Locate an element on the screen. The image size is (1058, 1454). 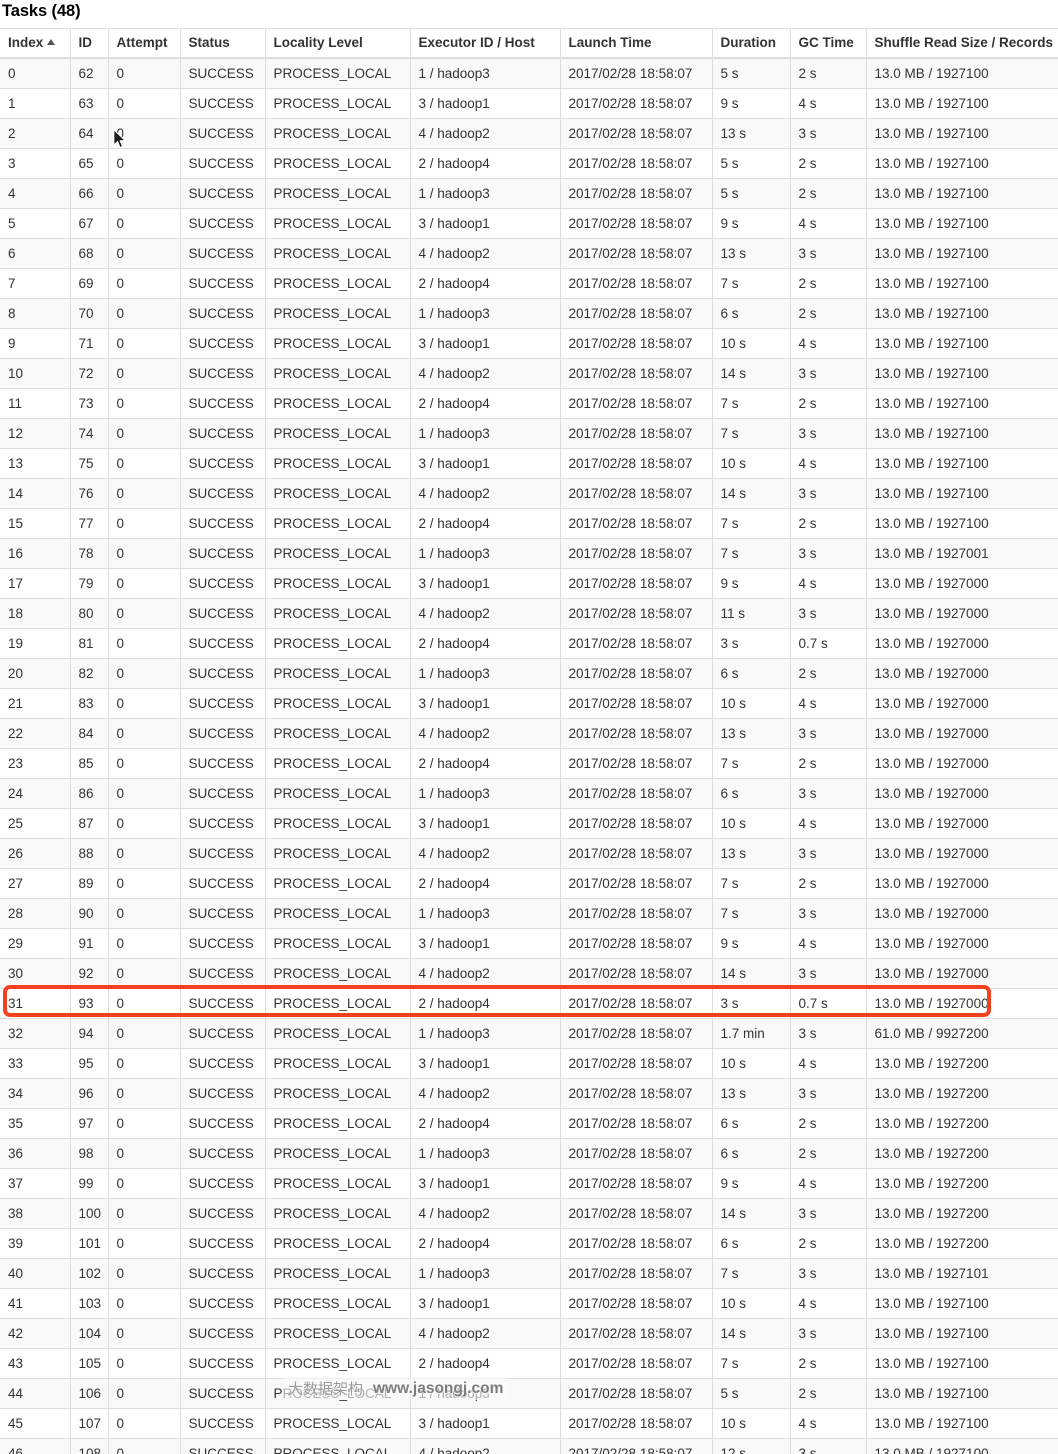
cell-id: 92 is located at coordinates (89, 973).